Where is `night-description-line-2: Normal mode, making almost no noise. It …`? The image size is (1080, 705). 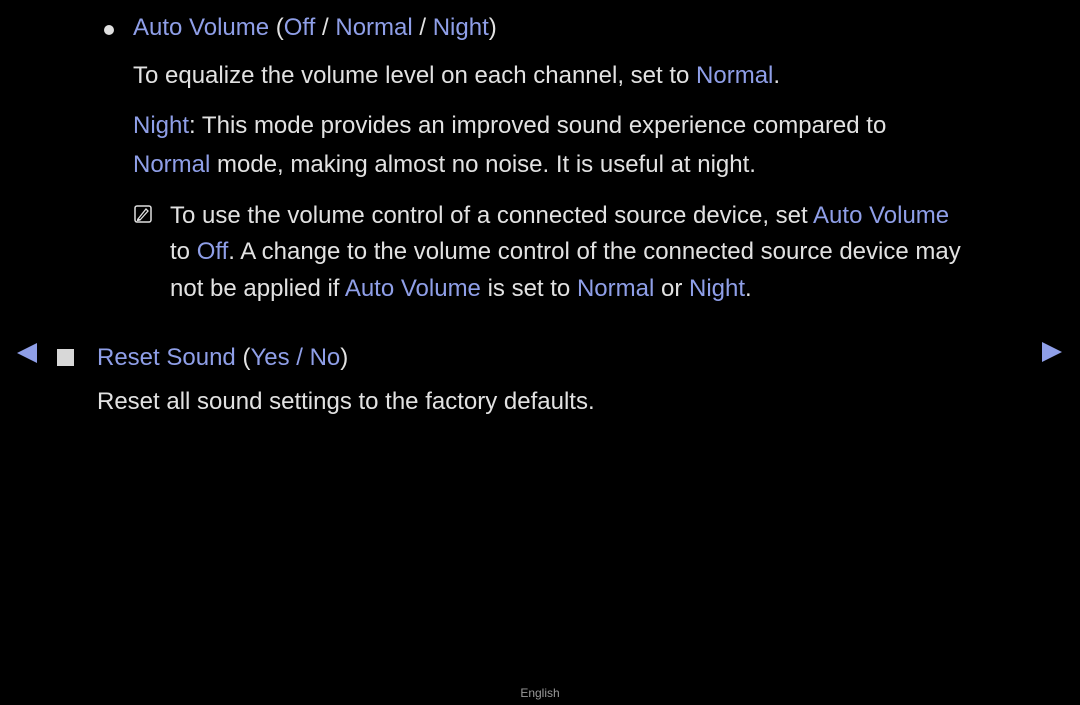 night-description-line-2: Normal mode, making almost no noise. It … is located at coordinates (444, 164).